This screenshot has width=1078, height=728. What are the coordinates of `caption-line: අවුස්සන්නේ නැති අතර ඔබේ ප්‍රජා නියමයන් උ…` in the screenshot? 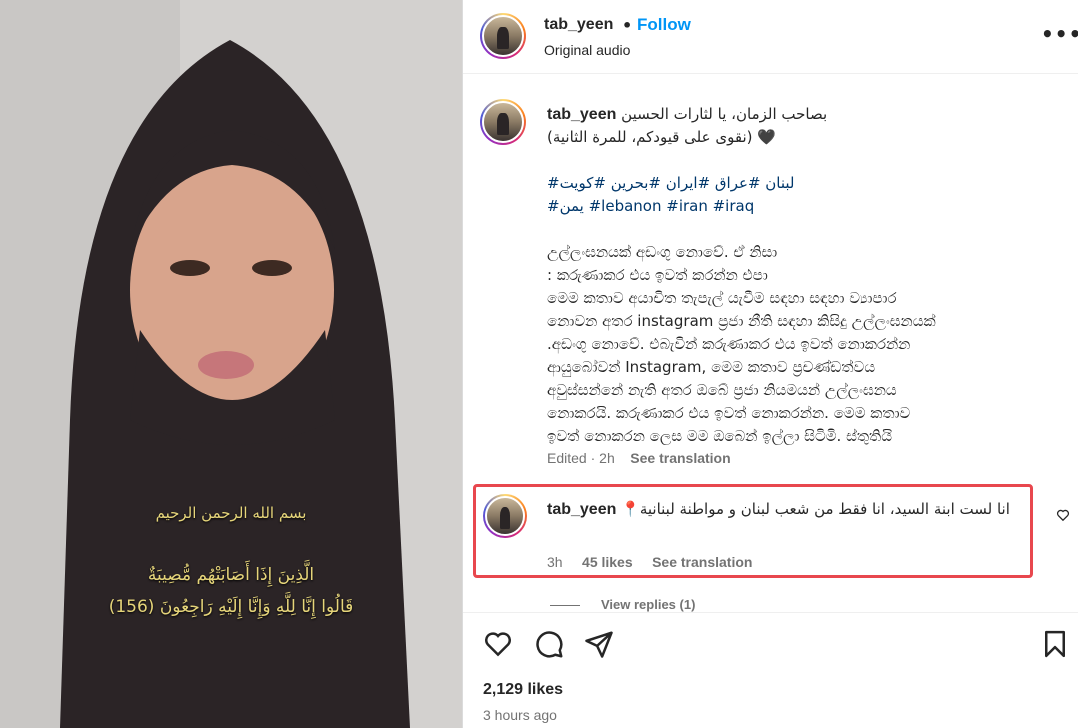 It's located at (722, 390).